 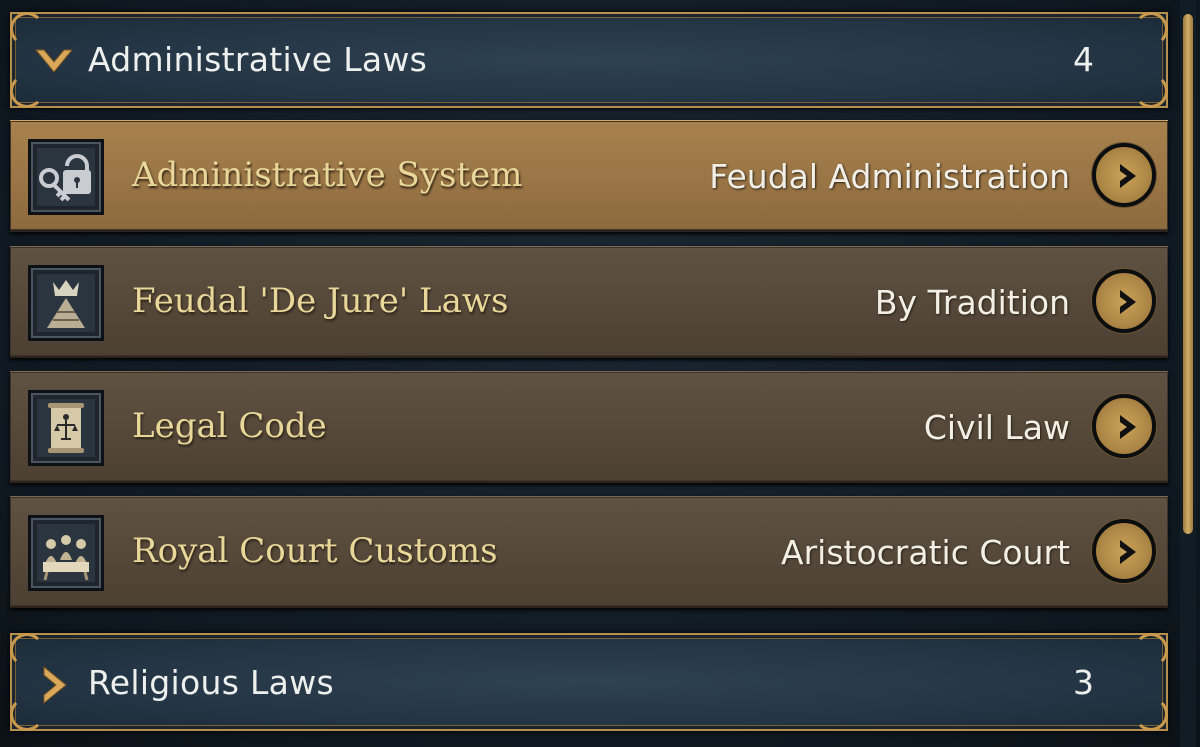 I want to click on category-title: Administrative Laws, so click(x=258, y=59).